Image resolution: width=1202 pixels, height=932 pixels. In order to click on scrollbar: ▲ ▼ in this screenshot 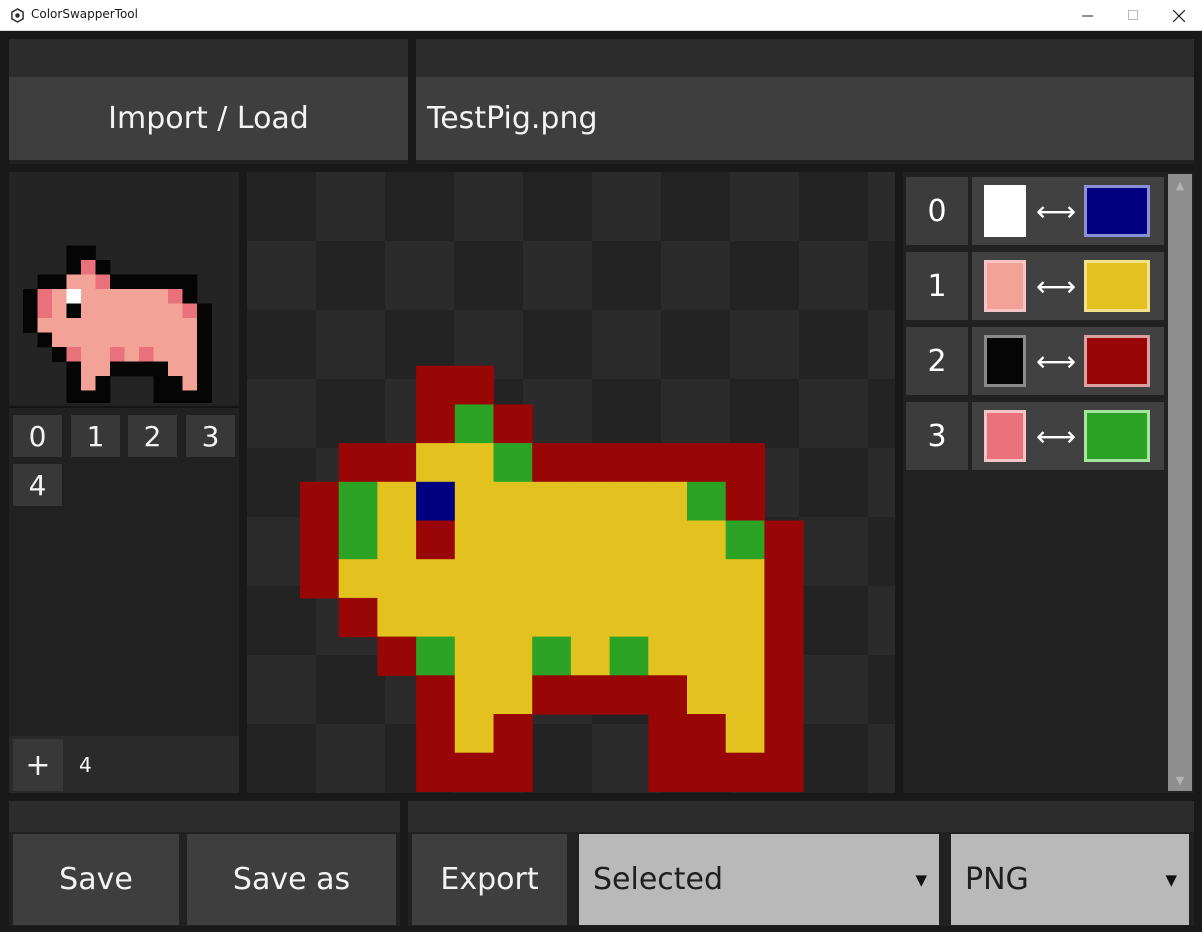, I will do `click(1180, 482)`.